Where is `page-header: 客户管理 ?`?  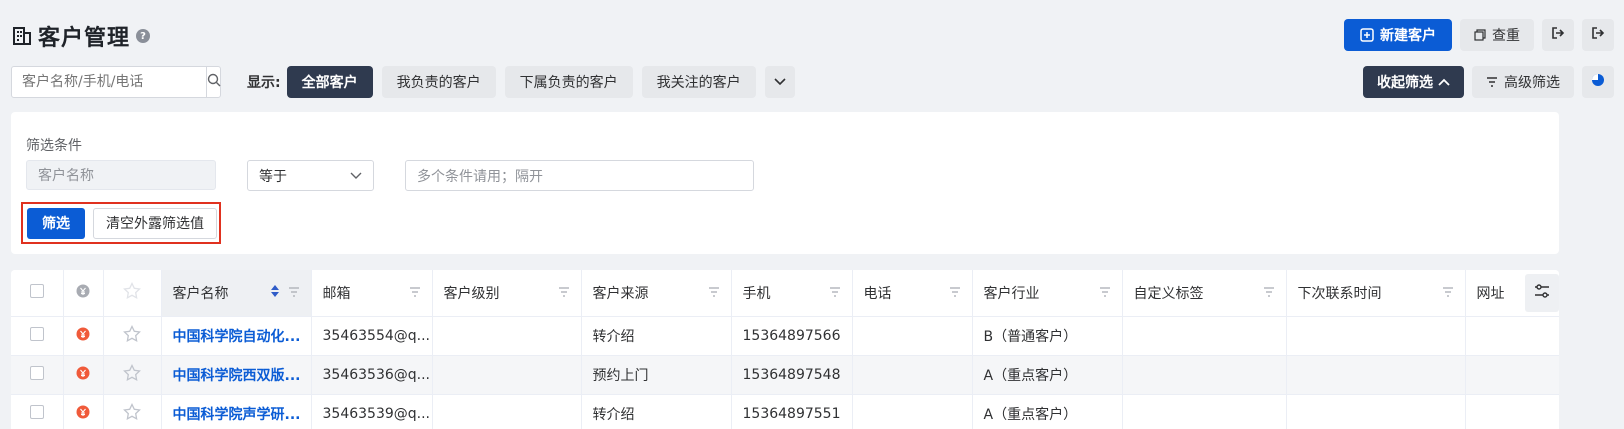 page-header: 客户管理 ? is located at coordinates (81, 36).